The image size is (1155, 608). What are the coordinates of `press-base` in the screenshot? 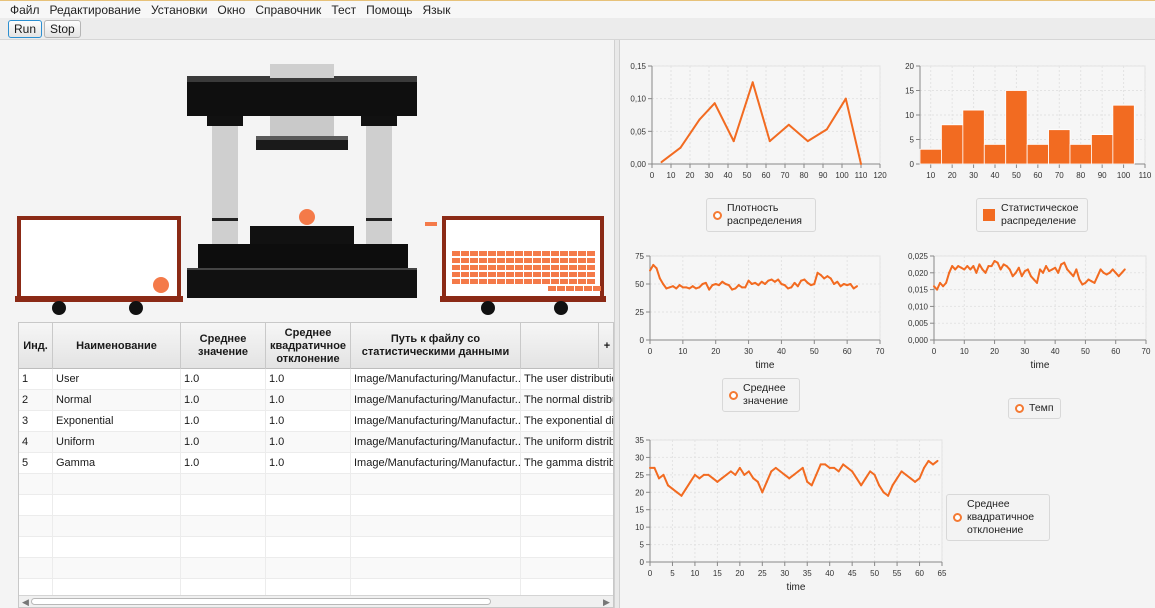 It's located at (302, 283).